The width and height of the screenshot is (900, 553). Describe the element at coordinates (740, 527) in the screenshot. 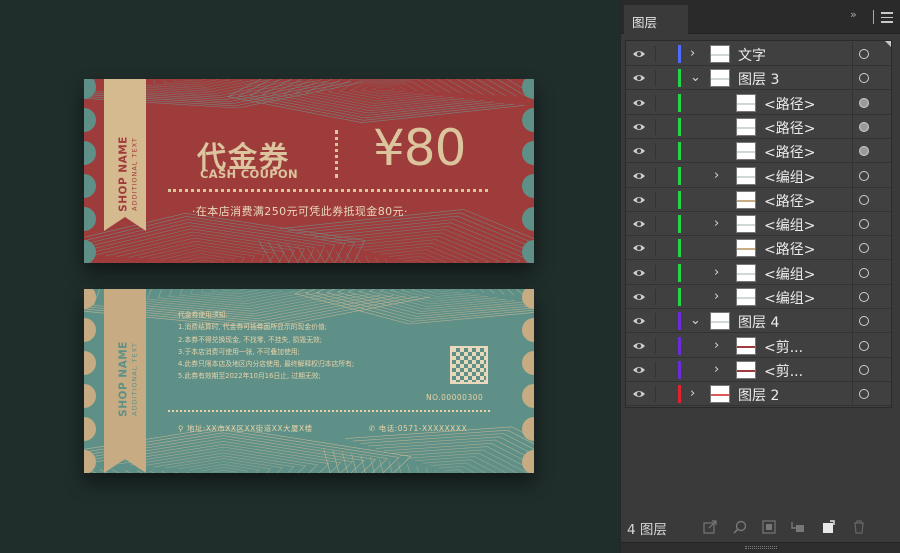

I see `search-icon` at that location.